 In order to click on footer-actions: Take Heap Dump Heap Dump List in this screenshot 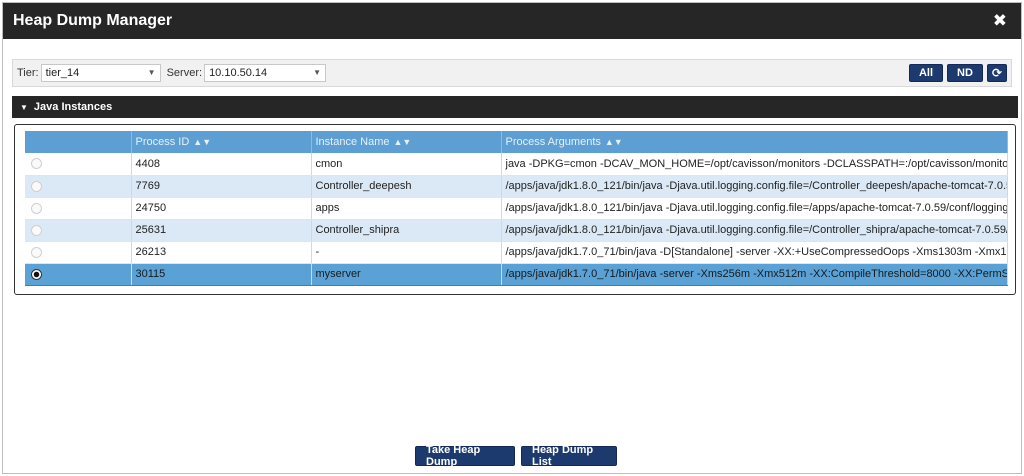, I will do `click(513, 456)`.